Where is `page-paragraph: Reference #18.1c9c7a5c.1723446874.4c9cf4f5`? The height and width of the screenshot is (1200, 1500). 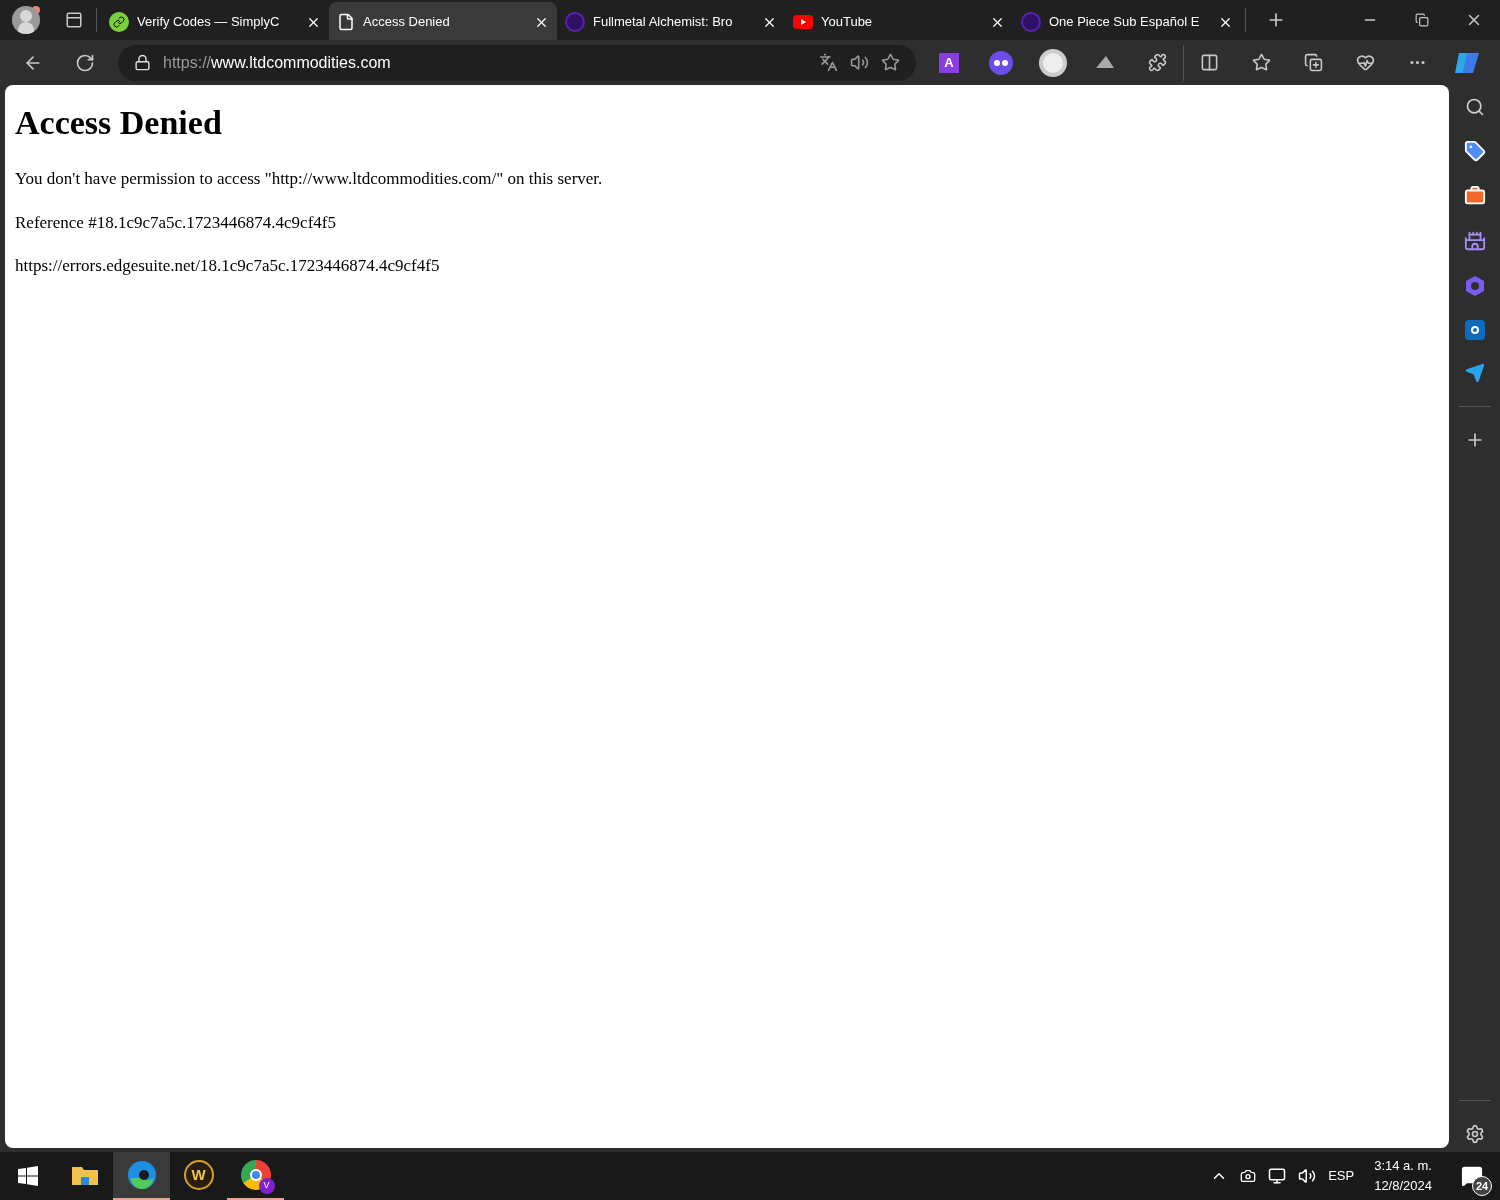
page-paragraph: Reference #18.1c9c7a5c.1723446874.4c9cf4f5 is located at coordinates (176, 222).